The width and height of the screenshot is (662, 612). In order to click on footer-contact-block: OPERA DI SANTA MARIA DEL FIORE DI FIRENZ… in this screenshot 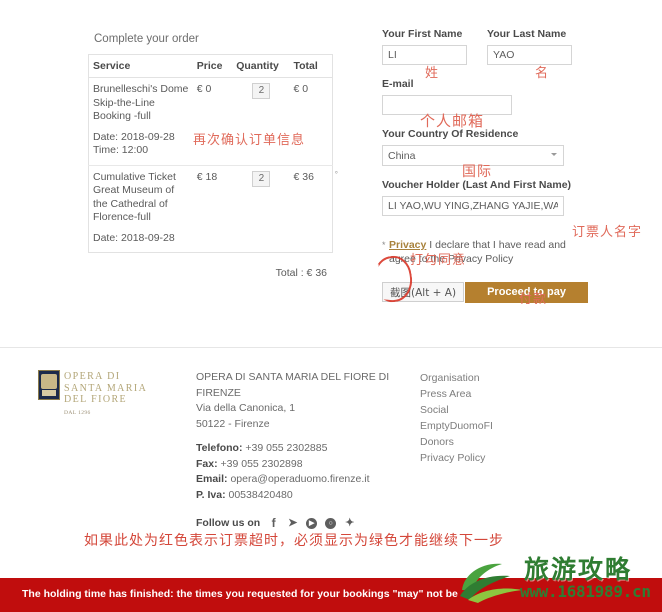, I will do `click(296, 451)`.